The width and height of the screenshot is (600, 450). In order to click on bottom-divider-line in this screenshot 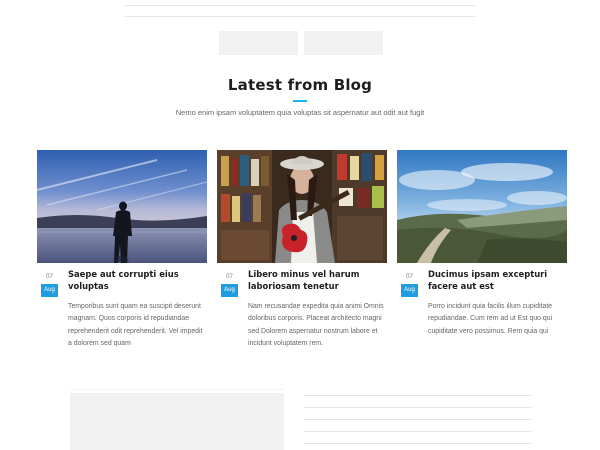, I will do `click(177, 389)`.